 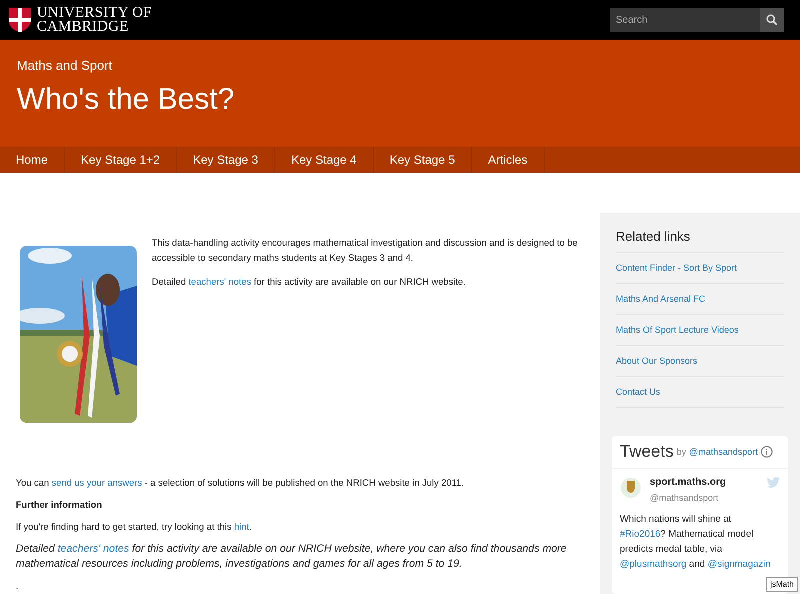 What do you see at coordinates (773, 482) in the screenshot?
I see `bird-icon` at bounding box center [773, 482].